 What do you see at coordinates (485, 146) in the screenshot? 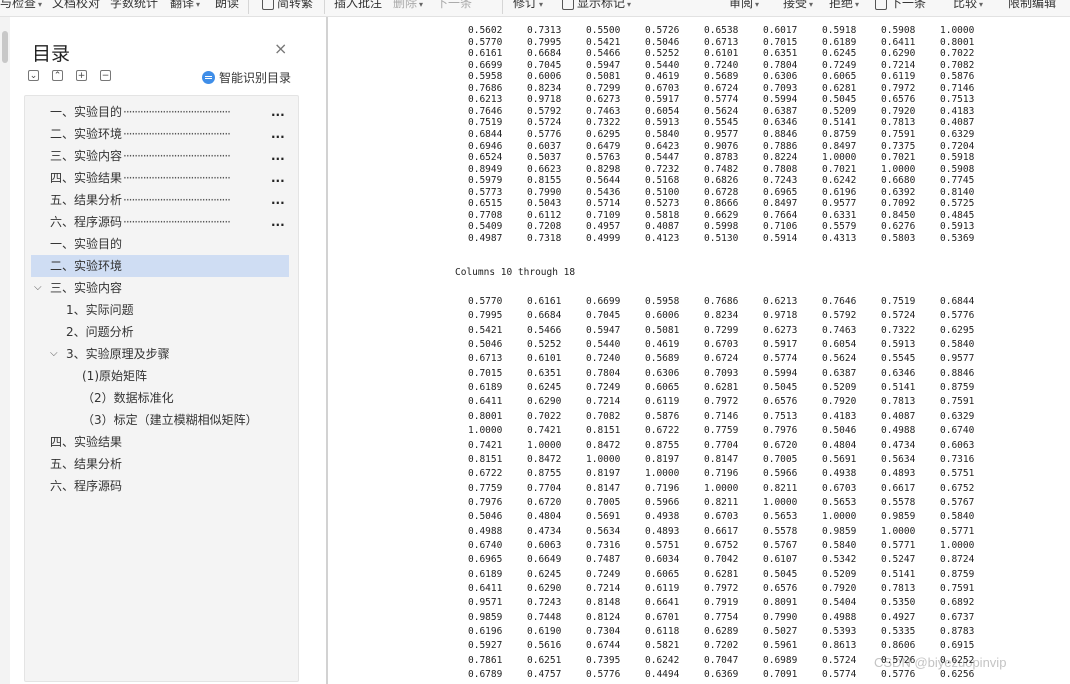
I see `matrix-cell: 0.6946` at bounding box center [485, 146].